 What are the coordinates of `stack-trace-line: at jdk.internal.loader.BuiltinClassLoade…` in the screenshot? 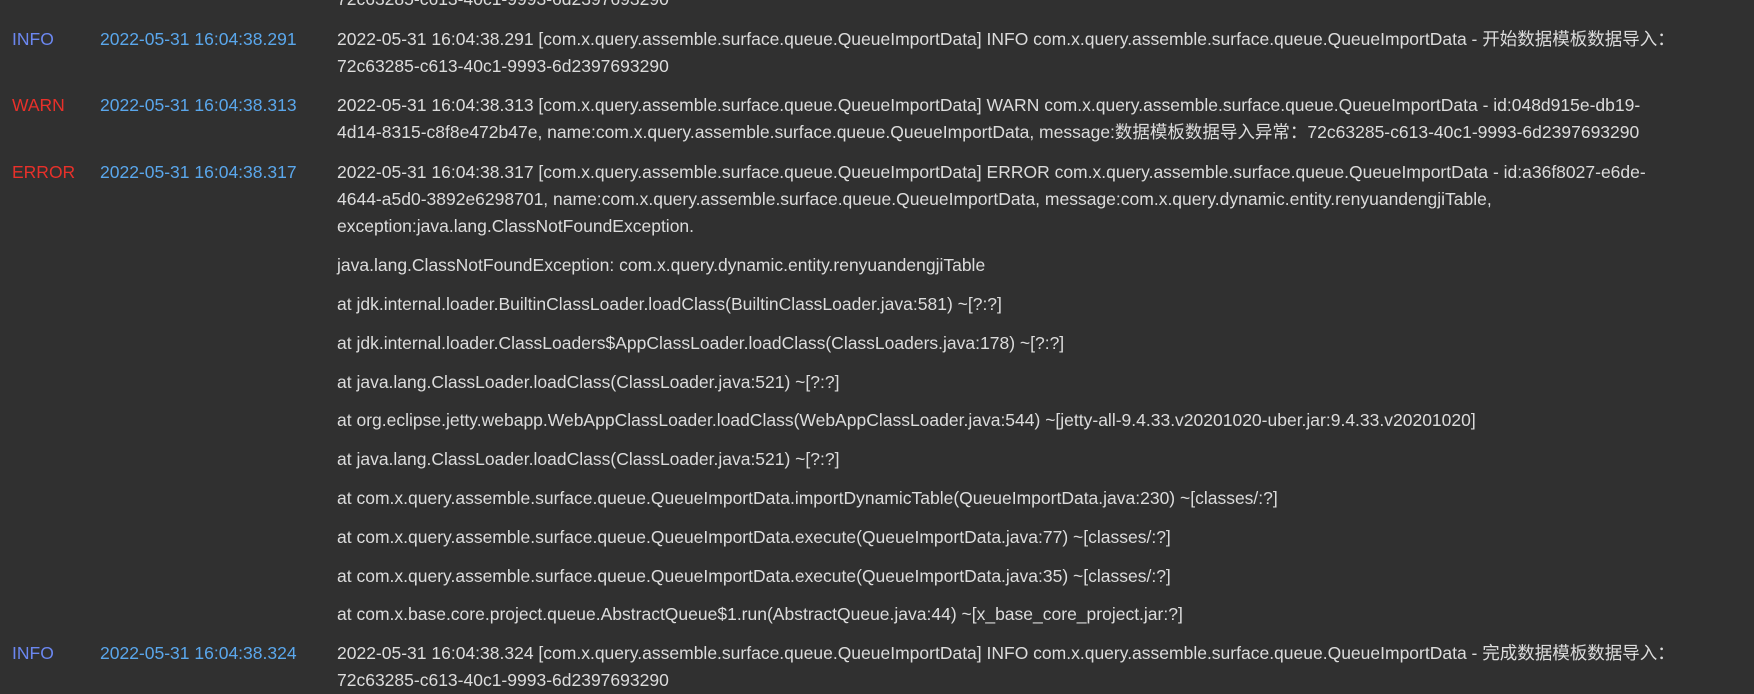 It's located at (669, 304).